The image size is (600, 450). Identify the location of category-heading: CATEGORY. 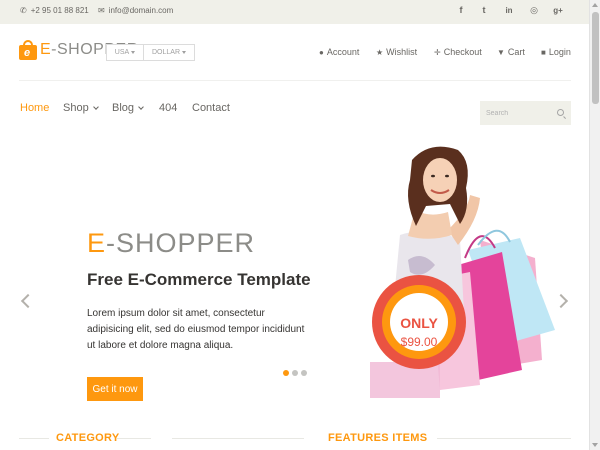
(88, 438).